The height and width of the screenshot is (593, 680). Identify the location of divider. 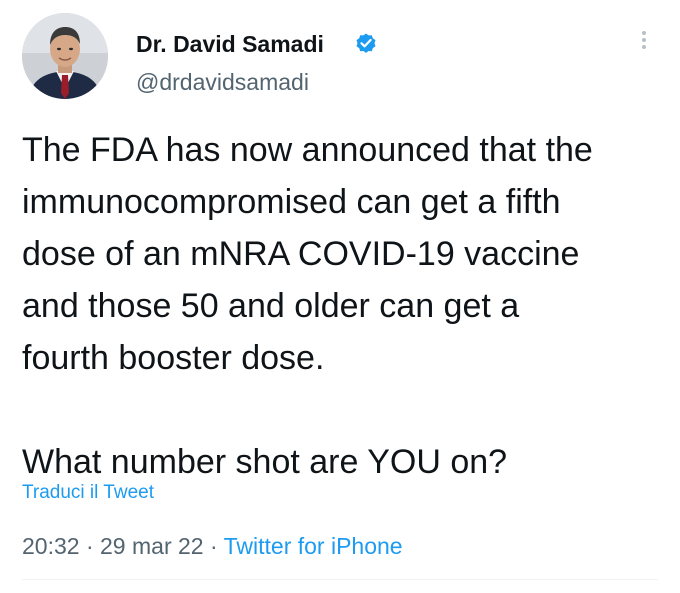
(340, 579).